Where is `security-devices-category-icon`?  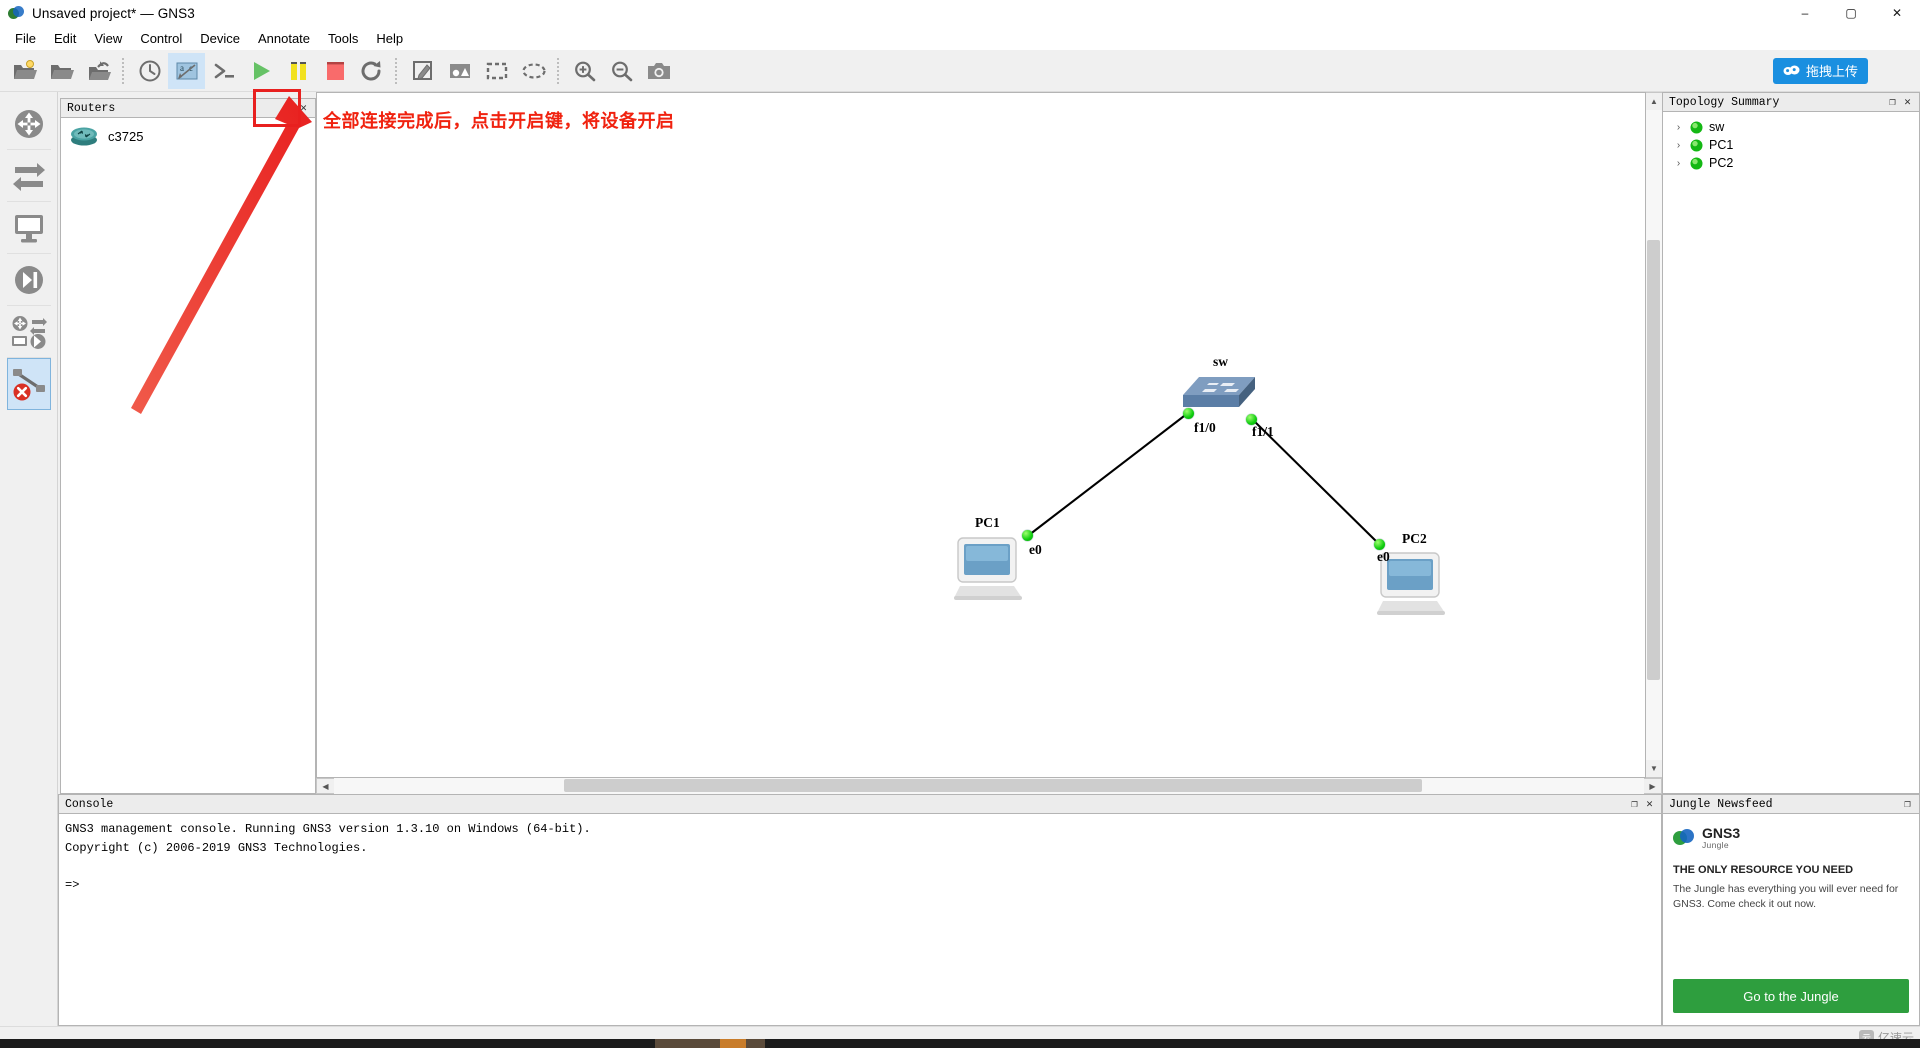
security-devices-category-icon is located at coordinates (28, 279).